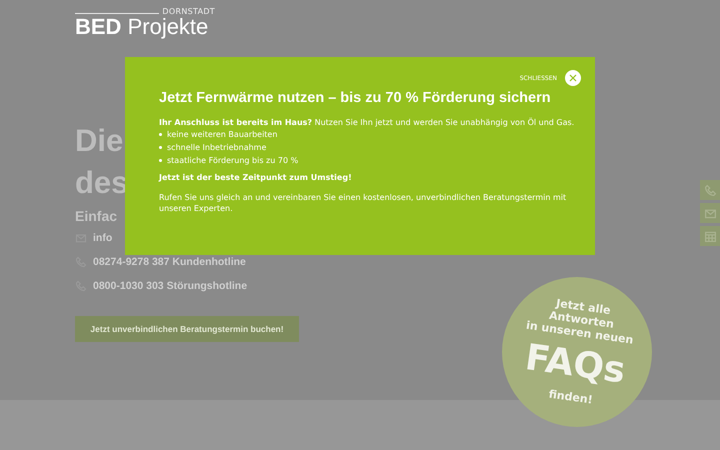  What do you see at coordinates (188, 11) in the screenshot?
I see `logo-location: DORNSTADT` at bounding box center [188, 11].